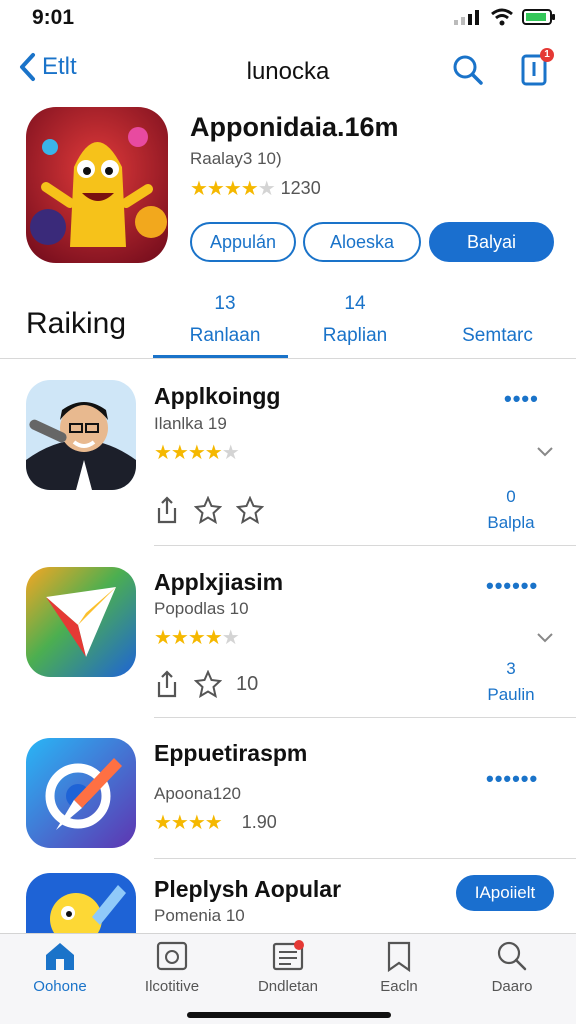  Describe the element at coordinates (215, 823) in the screenshot. I see `app-rating-3: ★★★★ 1.90` at that location.